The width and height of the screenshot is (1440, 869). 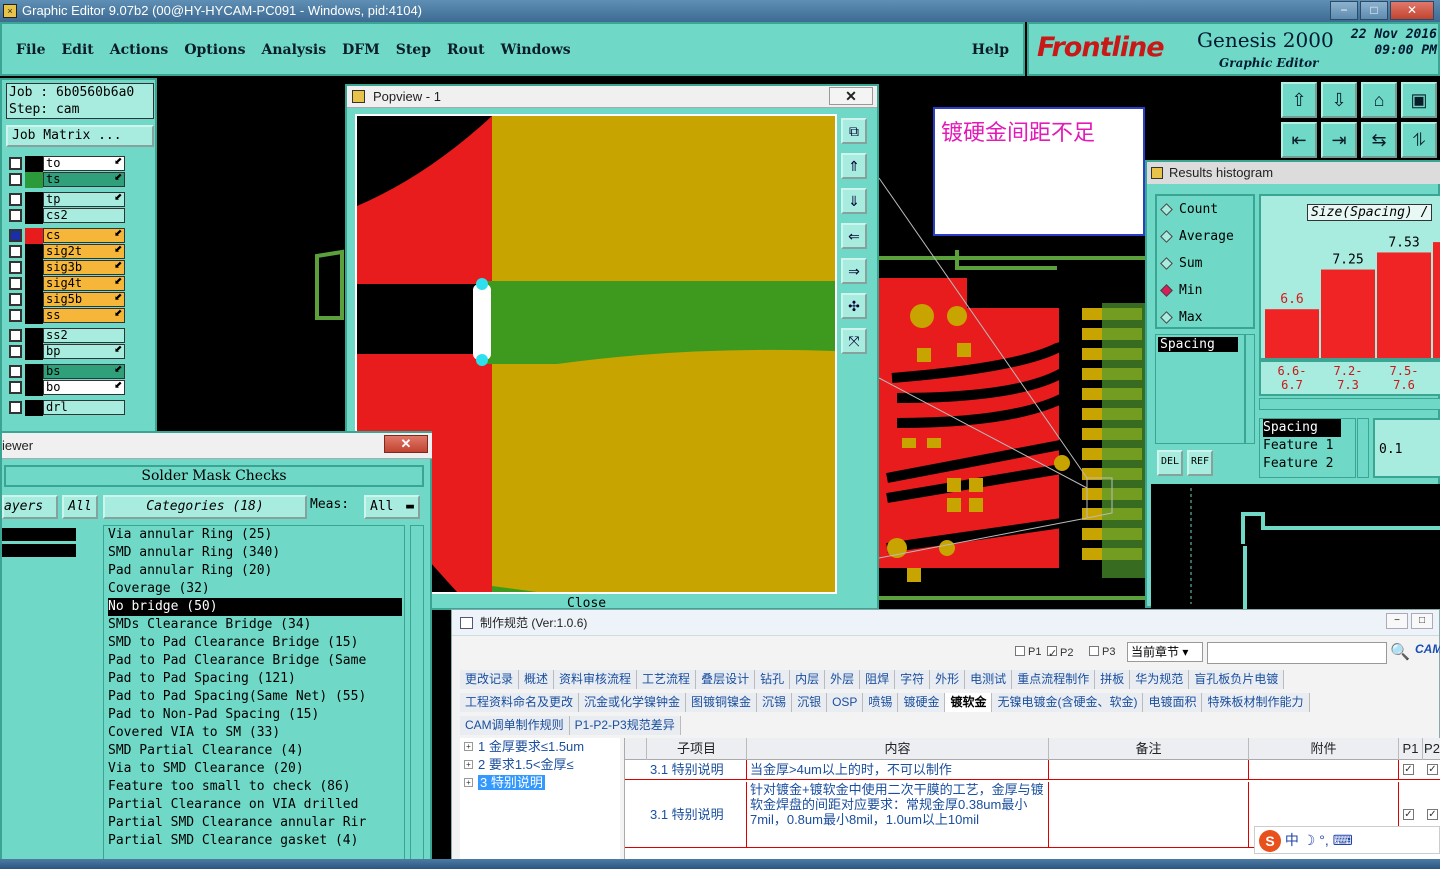 I want to click on violation-marker, so click(x=482, y=322).